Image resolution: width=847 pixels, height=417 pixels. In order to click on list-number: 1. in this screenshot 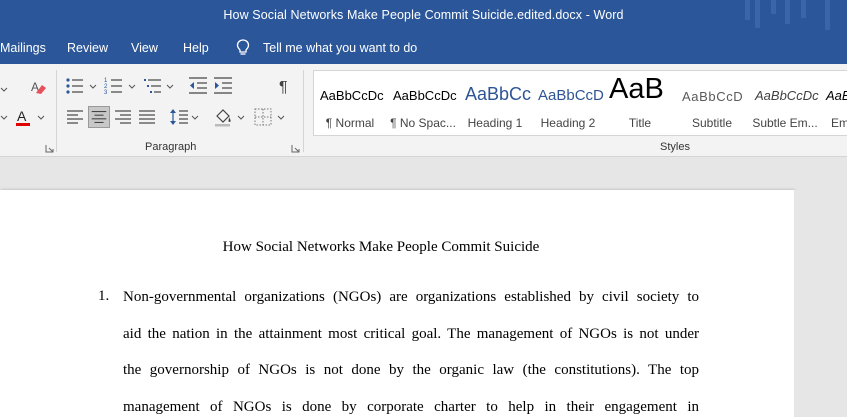, I will do `click(104, 296)`.